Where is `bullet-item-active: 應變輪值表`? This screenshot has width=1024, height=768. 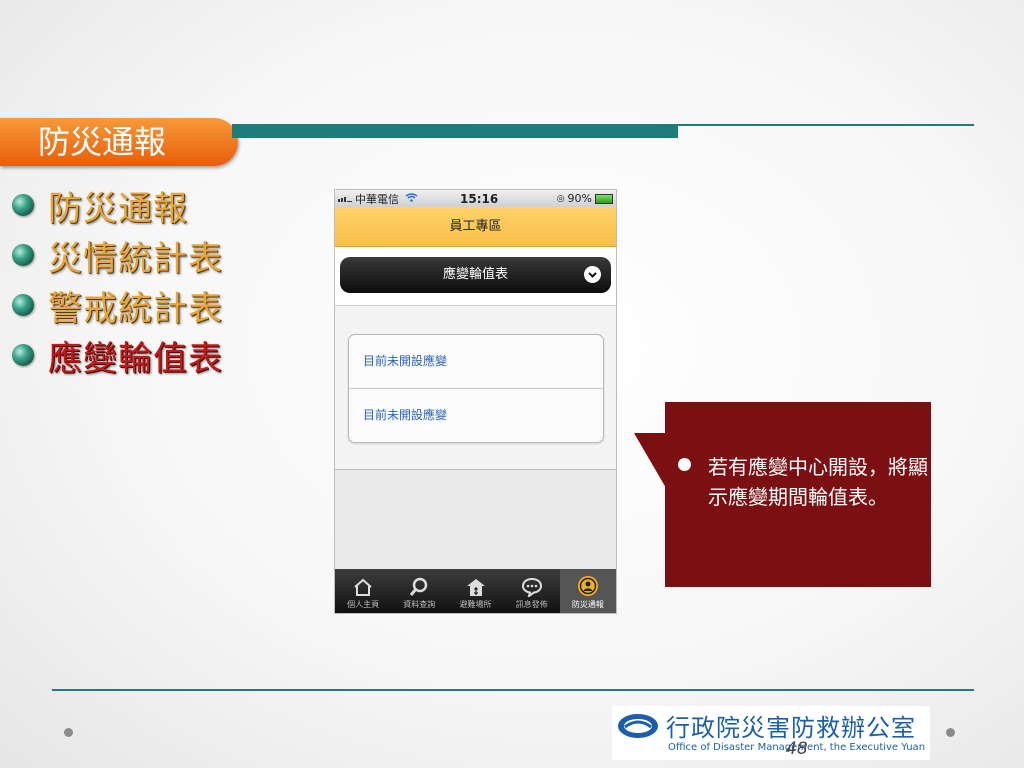
bullet-item-active: 應變輪值表 is located at coordinates (117, 355).